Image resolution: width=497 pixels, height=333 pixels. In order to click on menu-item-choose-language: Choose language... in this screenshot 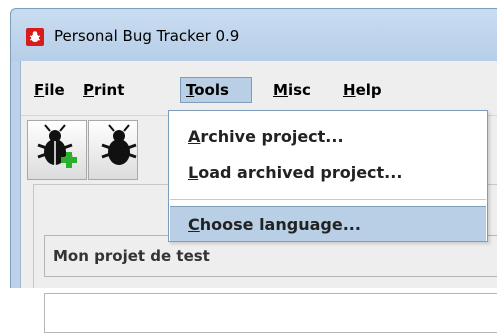, I will do `click(328, 224)`.